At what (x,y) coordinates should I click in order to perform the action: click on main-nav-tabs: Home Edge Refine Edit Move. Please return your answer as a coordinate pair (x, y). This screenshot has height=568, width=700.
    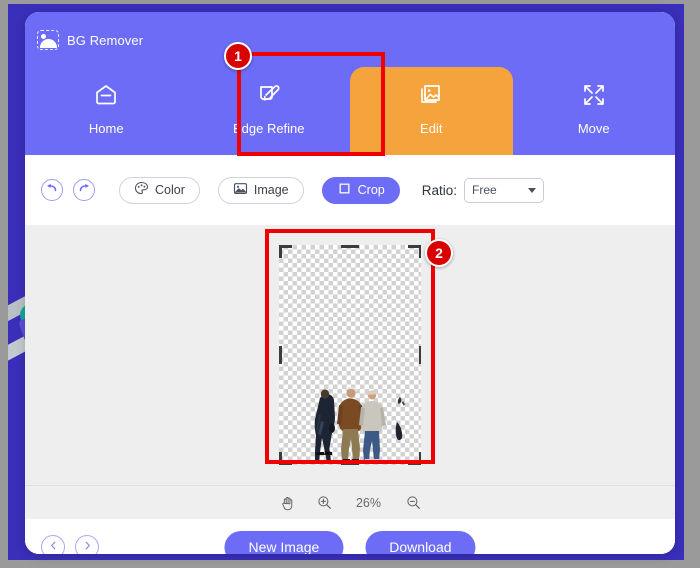
    Looking at the image, I should click on (350, 111).